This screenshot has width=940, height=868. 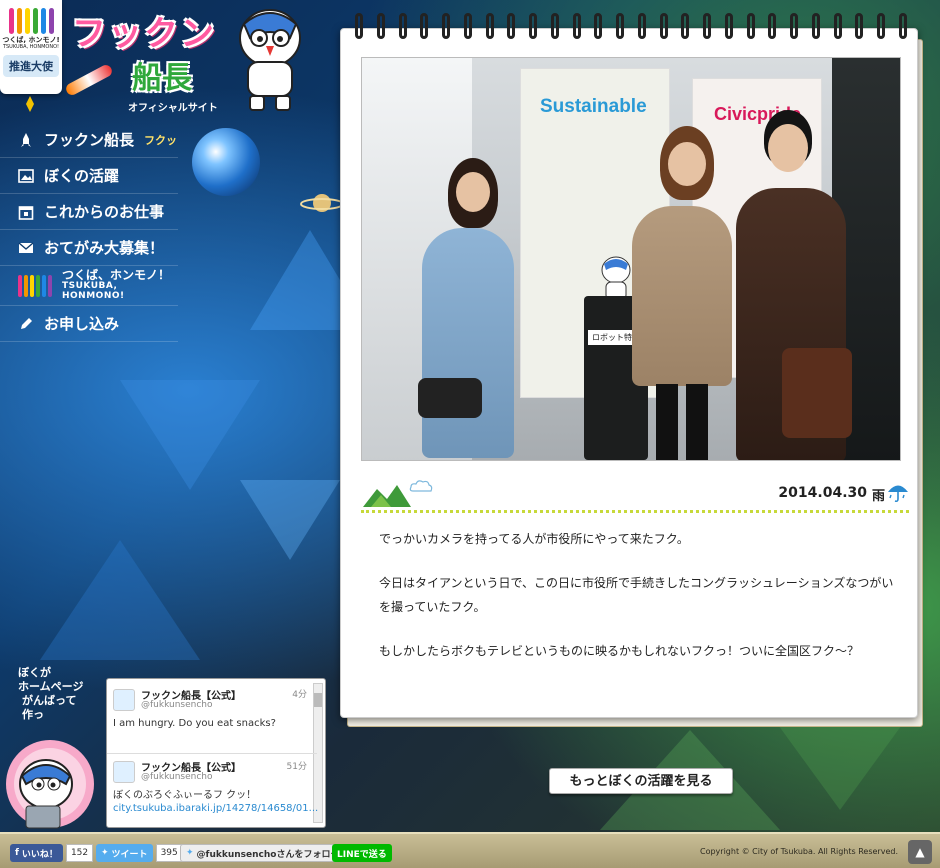 I want to click on nav-item-fukkun: フックン船長 フクッ, so click(x=89, y=140).